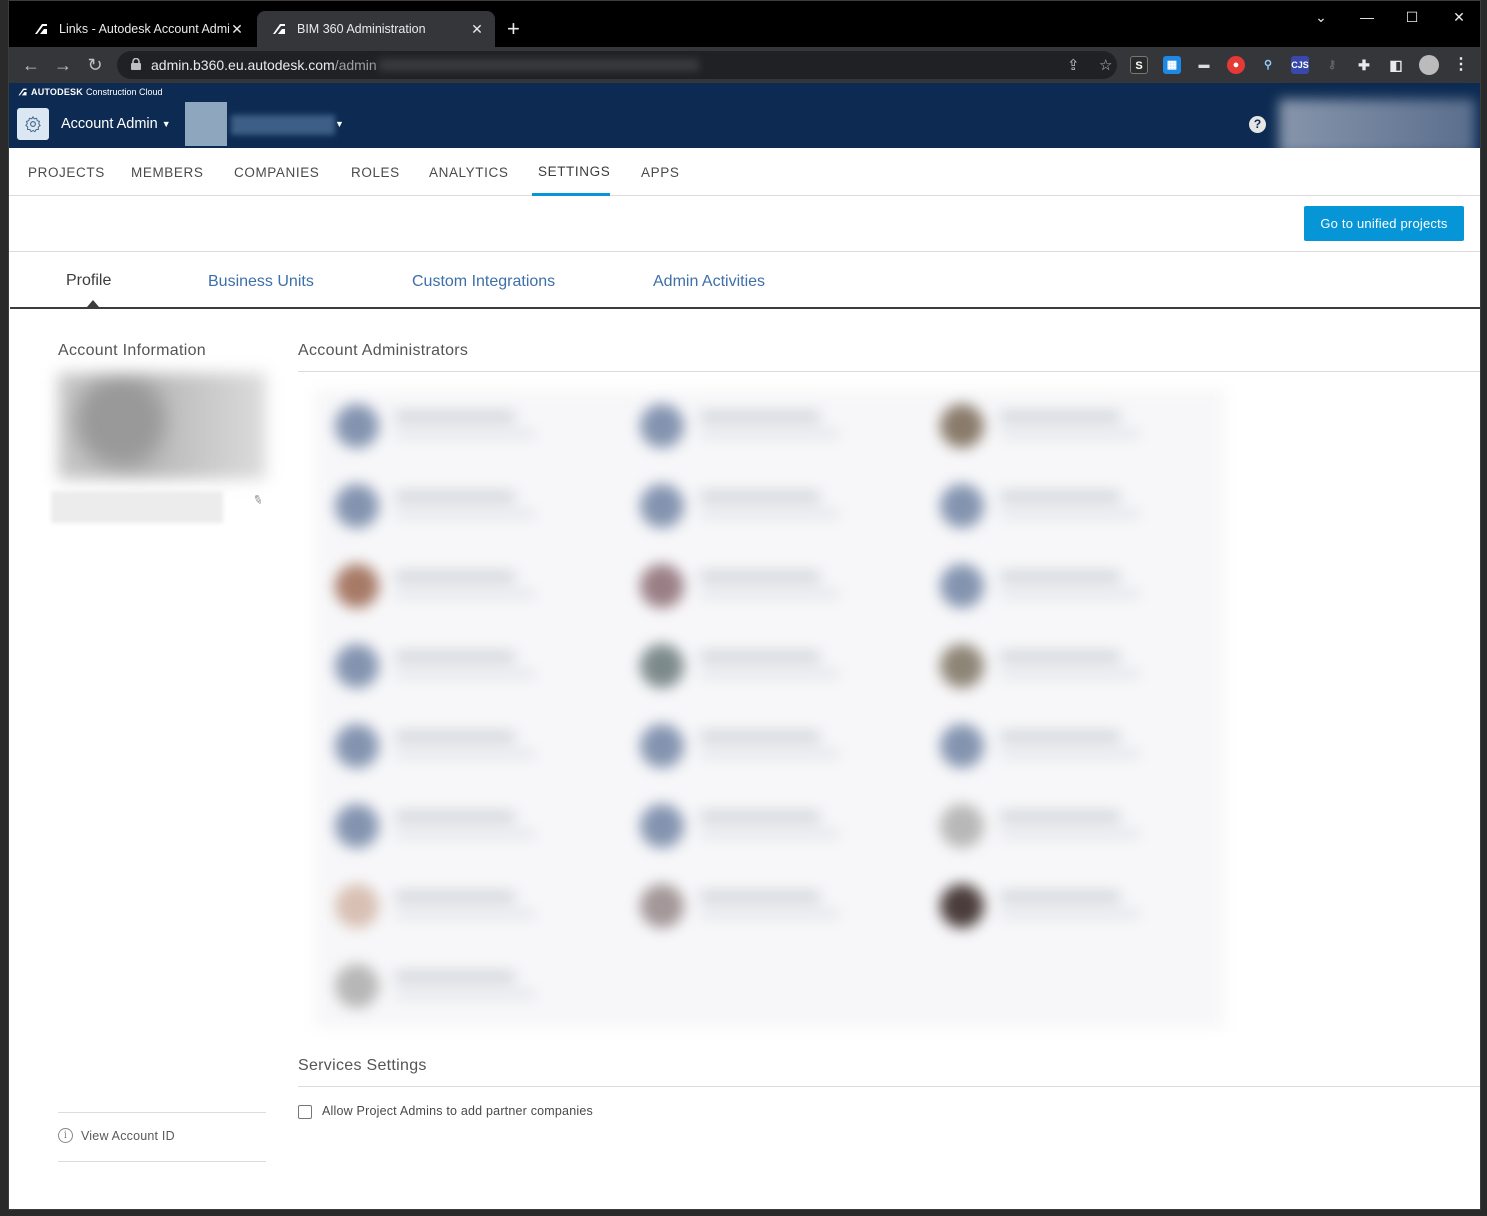  I want to click on nav-members: MEMBERS, so click(167, 172).